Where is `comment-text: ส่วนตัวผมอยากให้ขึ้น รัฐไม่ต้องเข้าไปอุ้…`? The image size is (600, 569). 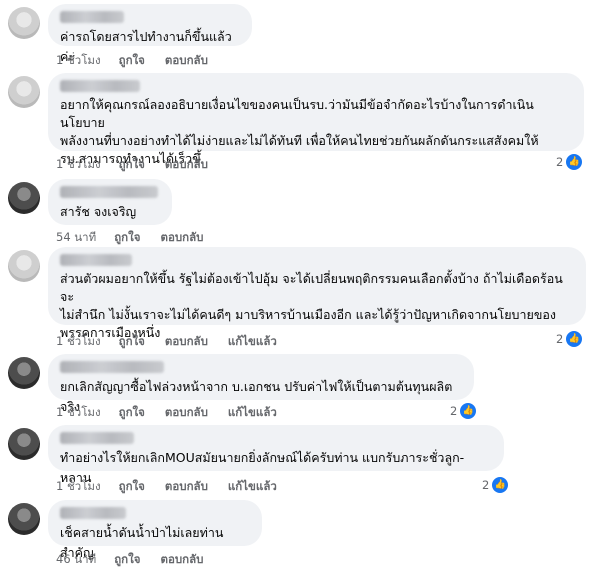 comment-text: ส่วนตัวผมอยากให้ขึ้น รัฐไม่ต้องเข้าไปอุ้… is located at coordinates (311, 305).